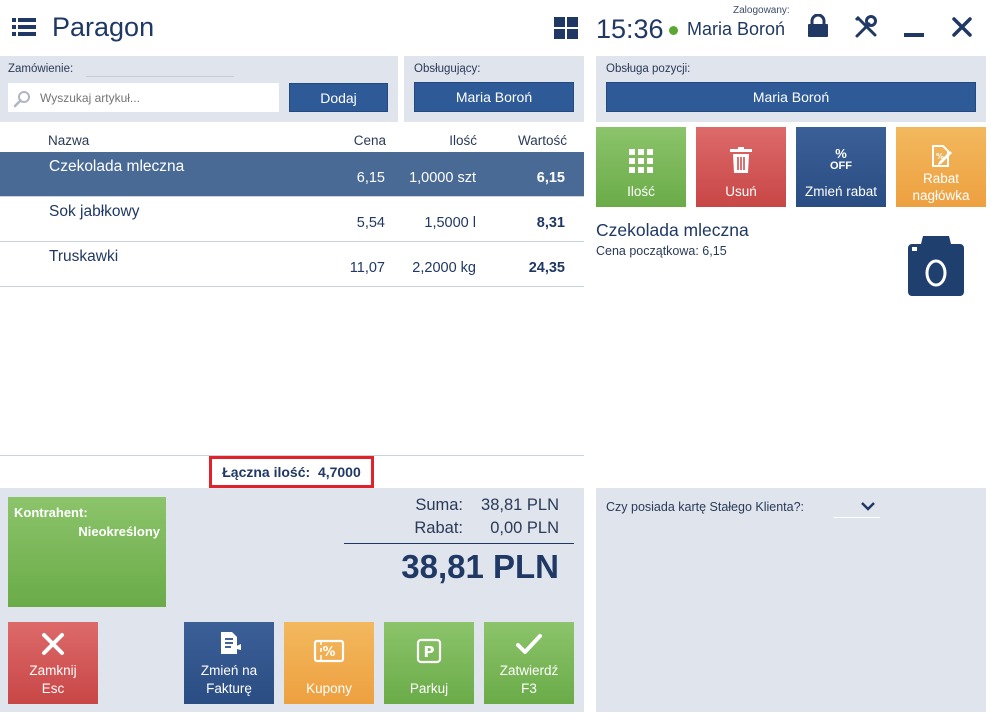  I want to click on table-row: Truskawki 11,07 2,2000 kg 24,35, so click(292, 264).